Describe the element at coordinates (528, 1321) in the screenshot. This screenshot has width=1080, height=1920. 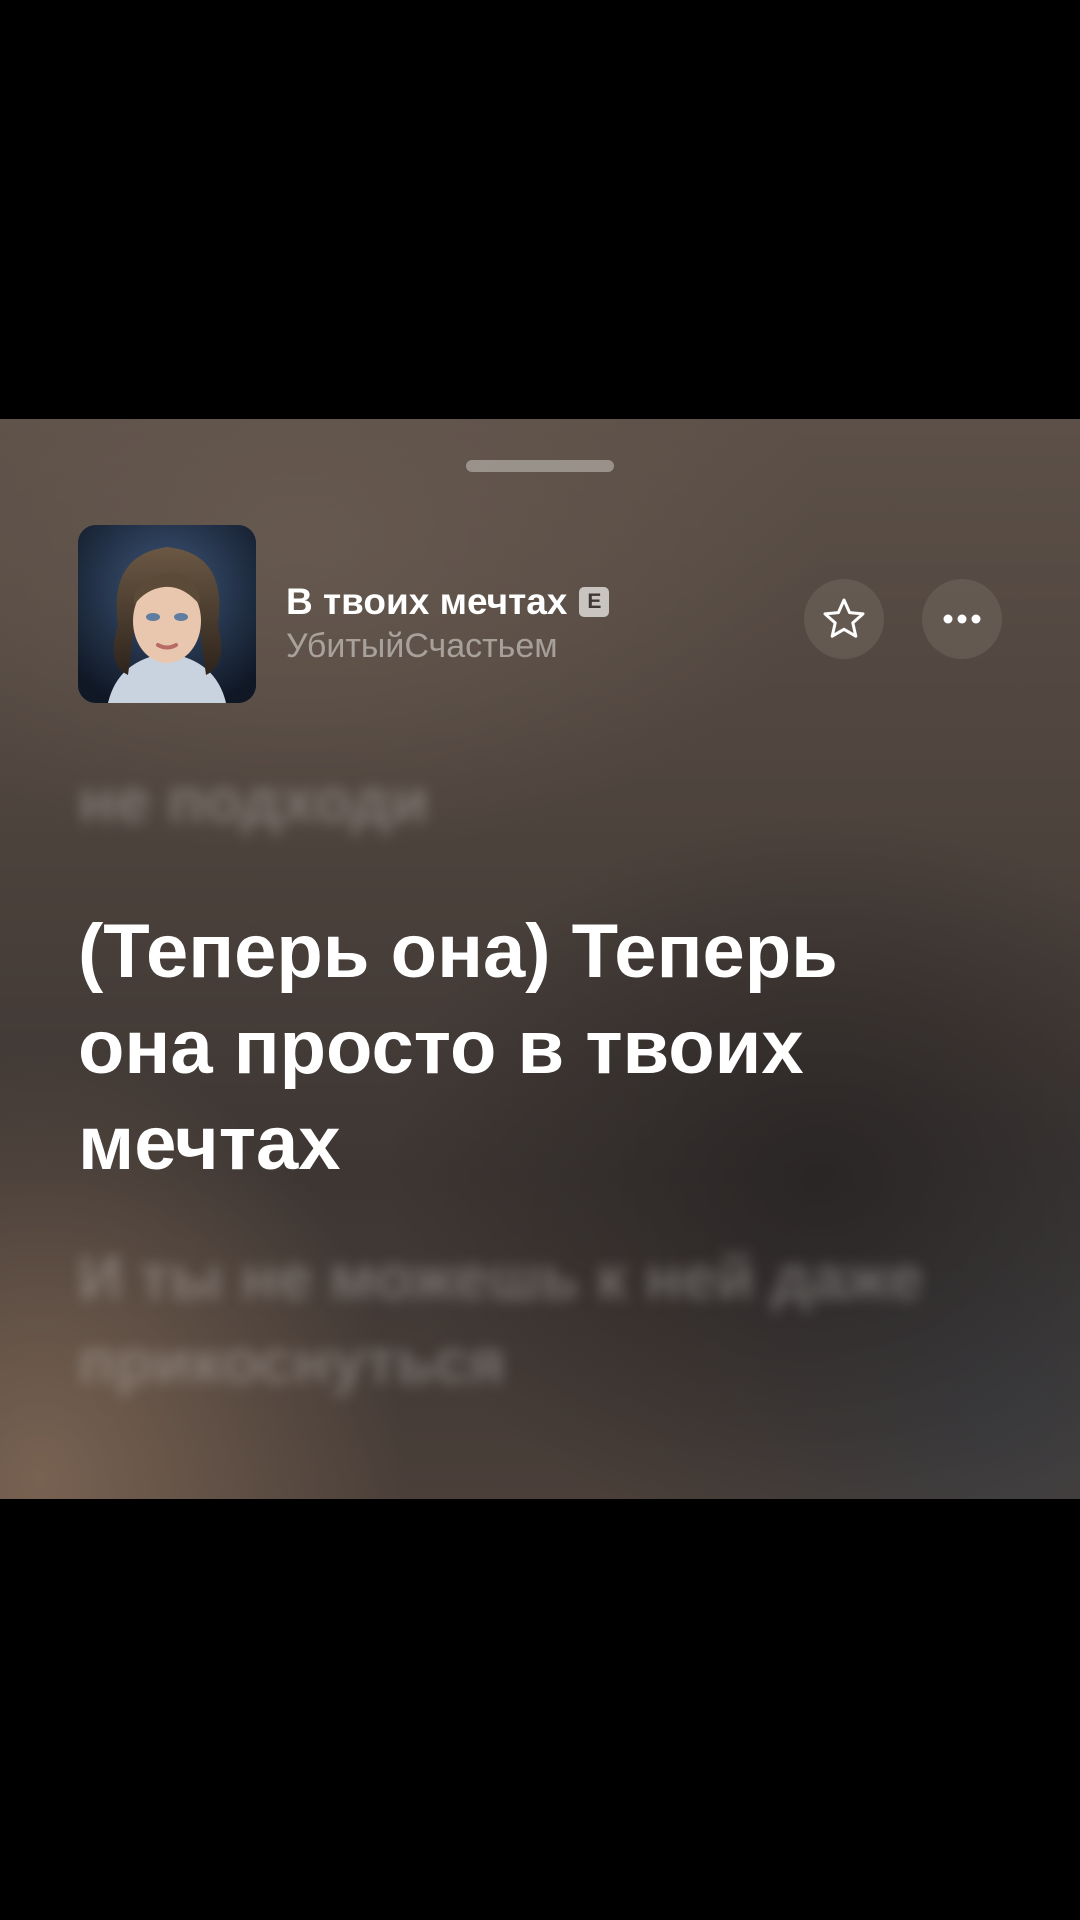
I see `lyric-line-next: И ты не можешь к ней даже прикоснуться` at that location.